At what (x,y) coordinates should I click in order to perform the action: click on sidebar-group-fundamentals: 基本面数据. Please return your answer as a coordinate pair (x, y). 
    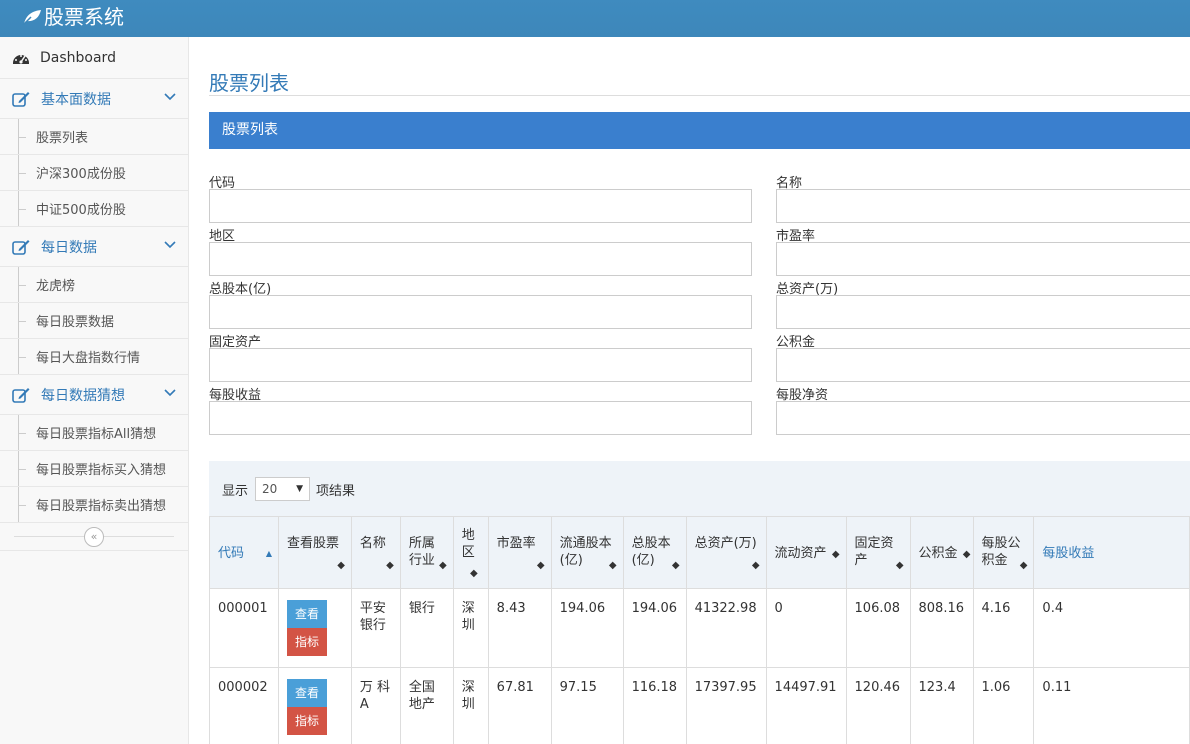
    Looking at the image, I should click on (94, 99).